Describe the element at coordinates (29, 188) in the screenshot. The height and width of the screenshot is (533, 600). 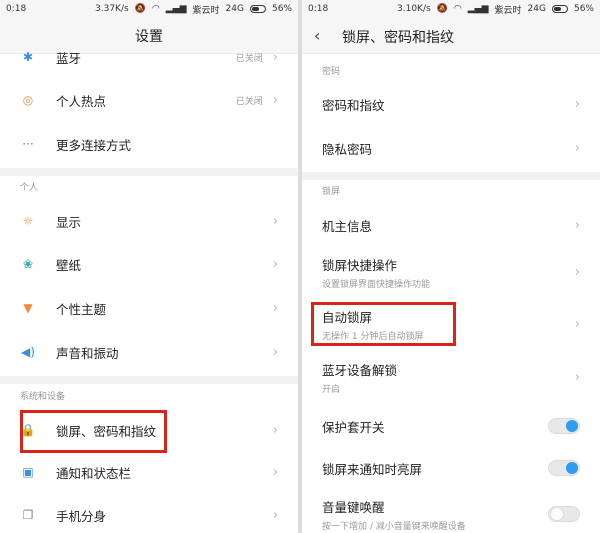
I see `section-header-personal: 个人` at that location.